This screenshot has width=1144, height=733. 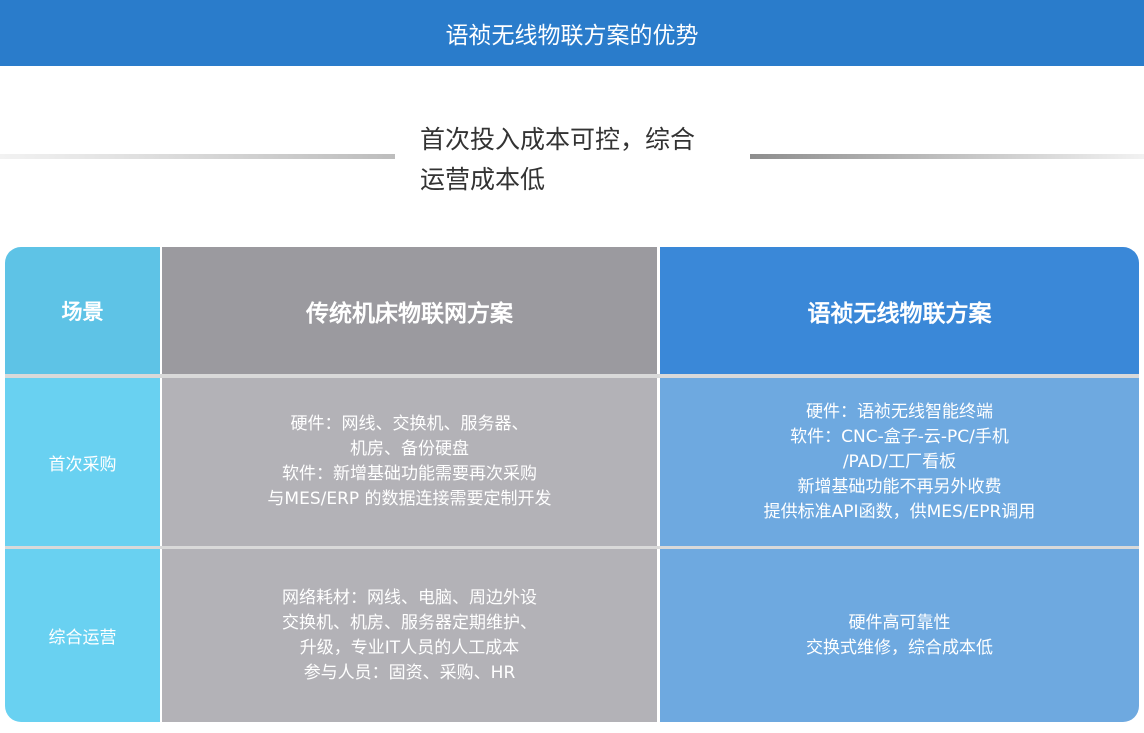 I want to click on cell-line: 网络耗材：网线、电脑、周边外设, so click(x=409, y=597).